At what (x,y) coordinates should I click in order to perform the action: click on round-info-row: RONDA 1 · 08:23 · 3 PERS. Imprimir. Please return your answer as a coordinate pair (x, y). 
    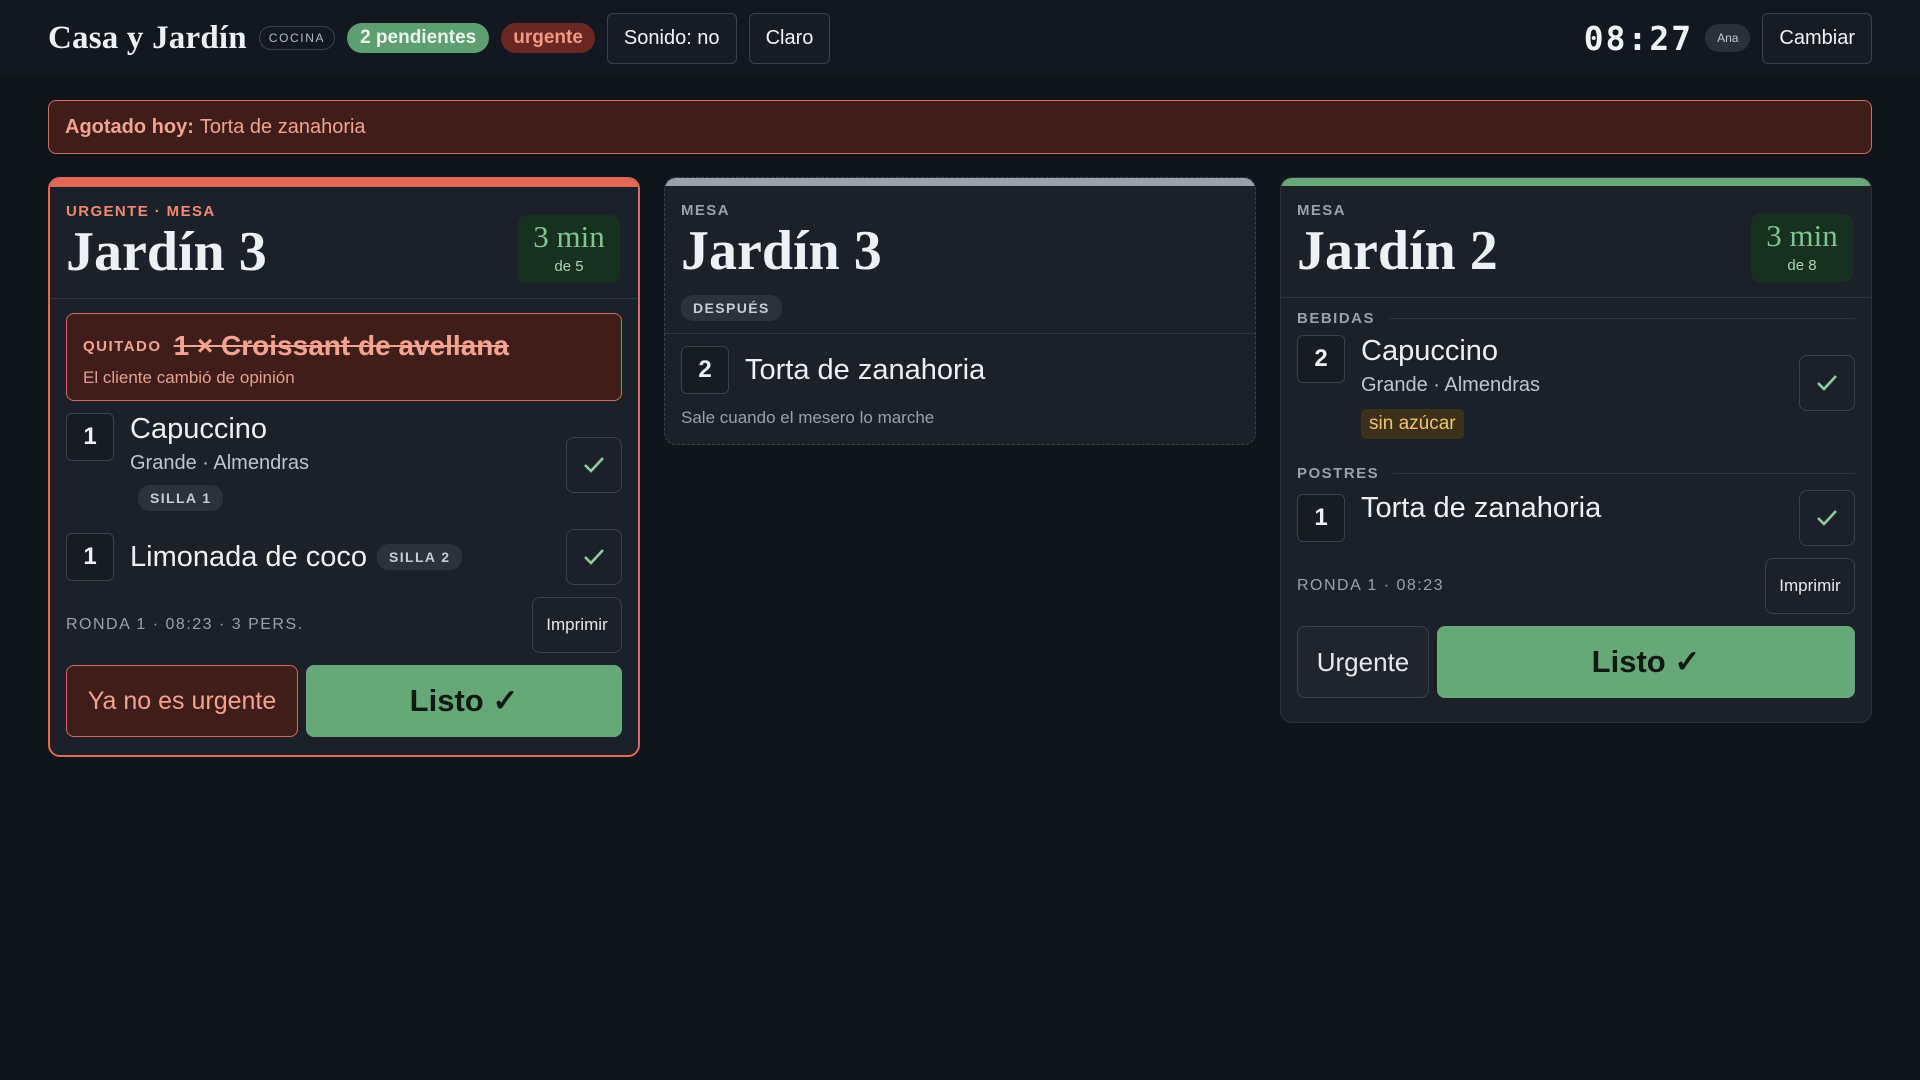
    Looking at the image, I should click on (344, 625).